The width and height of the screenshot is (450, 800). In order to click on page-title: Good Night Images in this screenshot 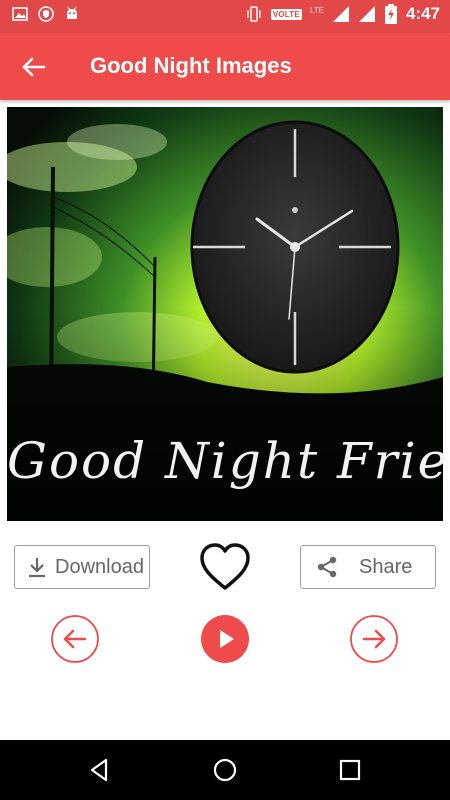, I will do `click(191, 65)`.